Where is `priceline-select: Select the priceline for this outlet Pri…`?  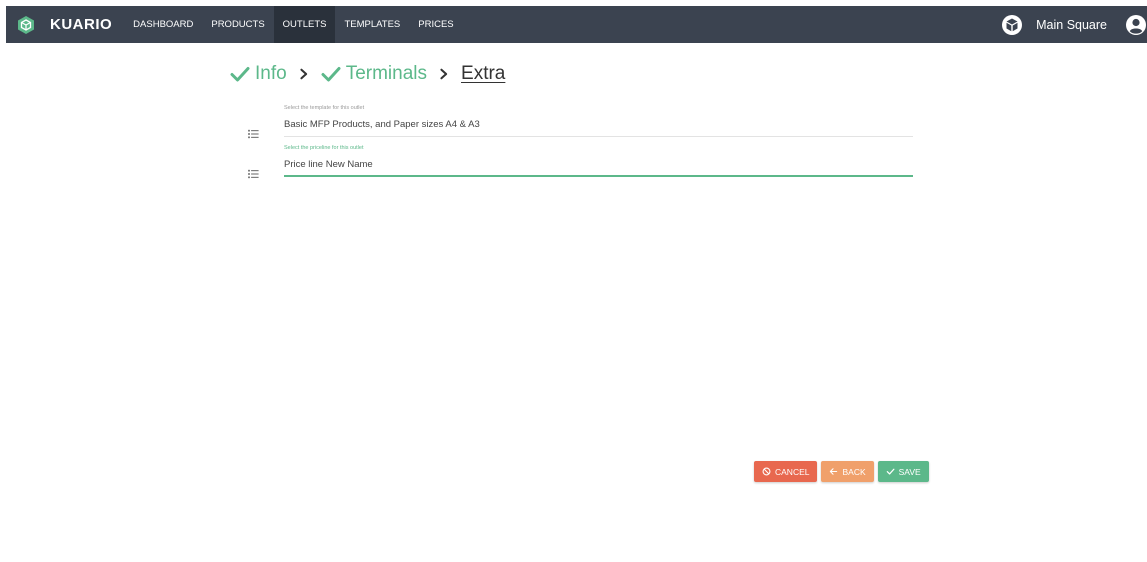 priceline-select: Select the priceline for this outlet Pri… is located at coordinates (580, 162).